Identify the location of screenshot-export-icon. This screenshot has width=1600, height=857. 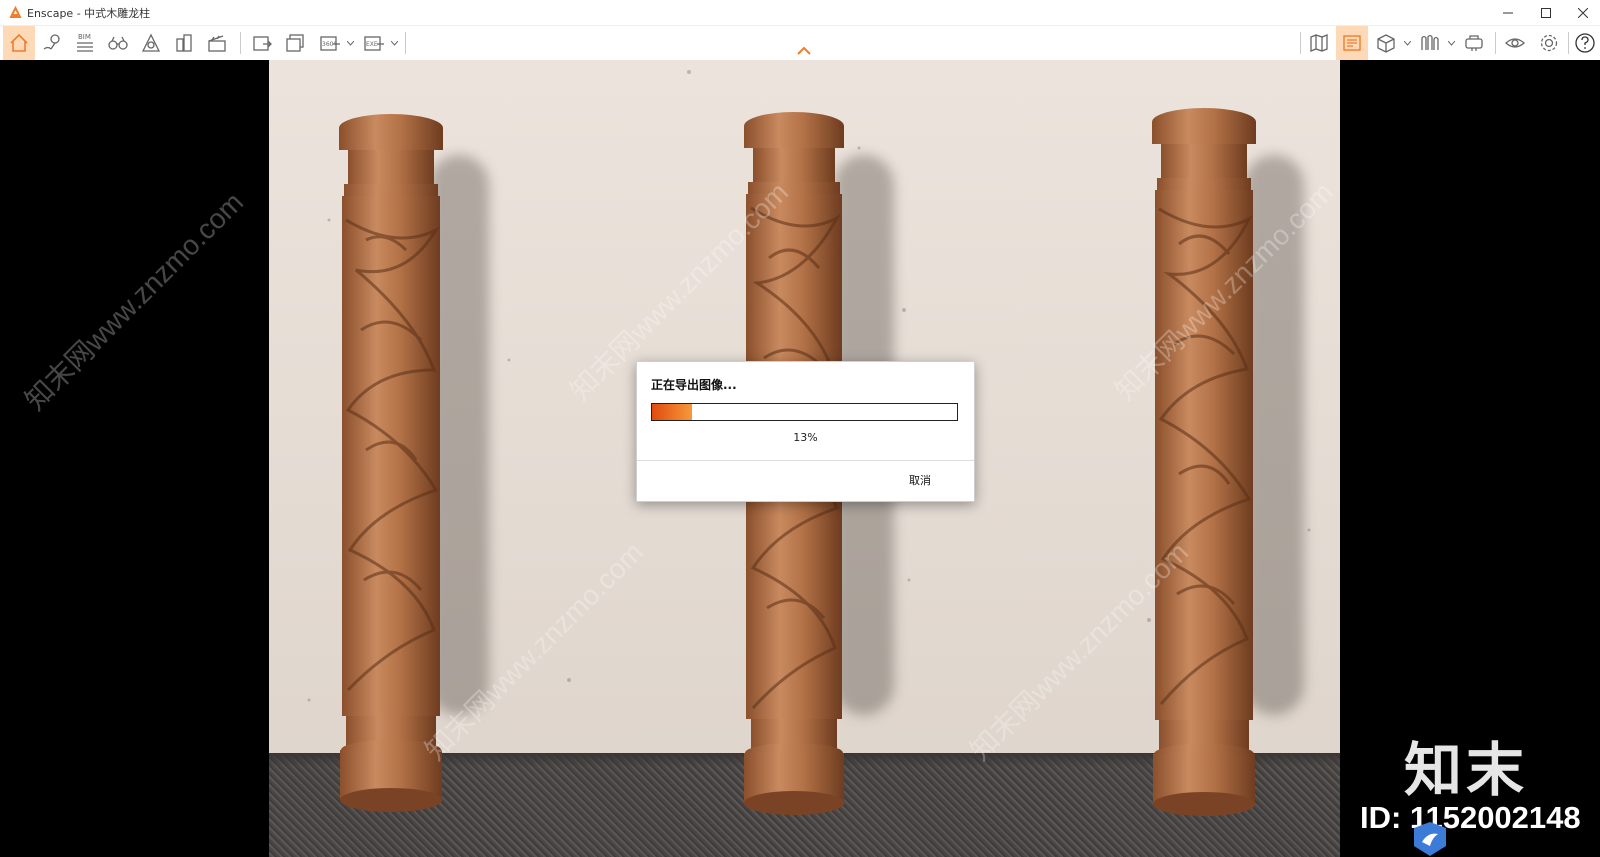
(262, 43).